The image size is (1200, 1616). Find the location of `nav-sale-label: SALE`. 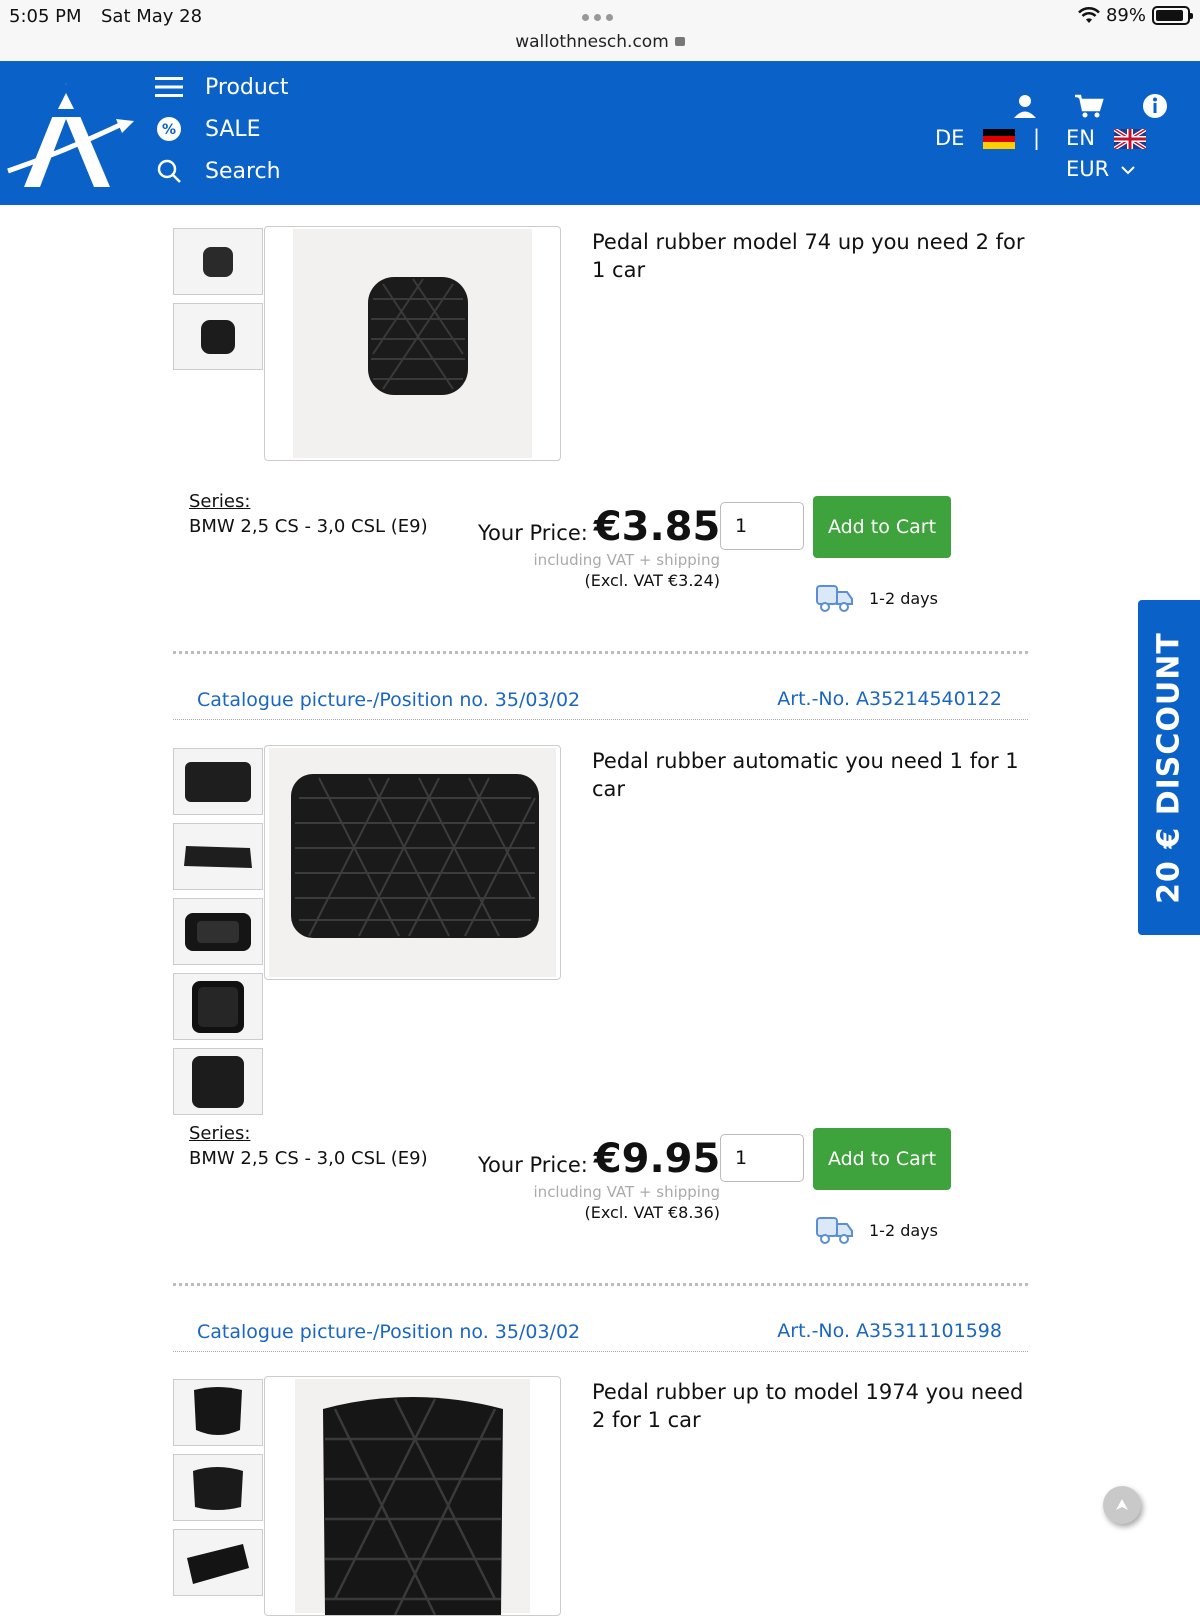

nav-sale-label: SALE is located at coordinates (233, 129).